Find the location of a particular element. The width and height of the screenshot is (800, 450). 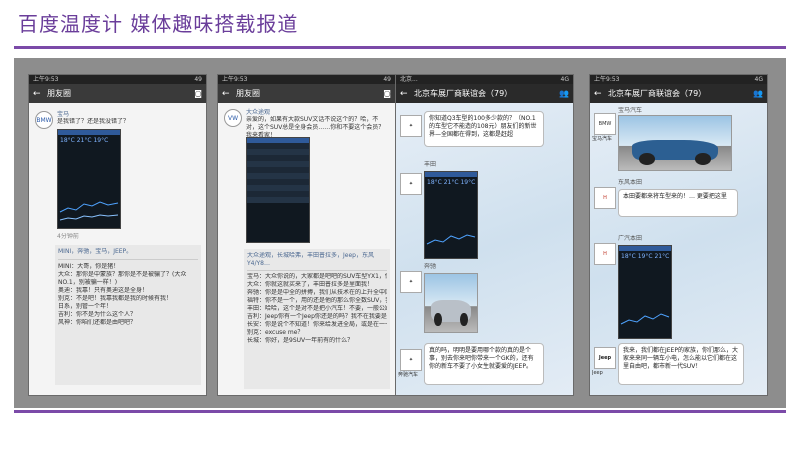

temperature-readout: 18°C 19°C 21°C is located at coordinates (645, 256).